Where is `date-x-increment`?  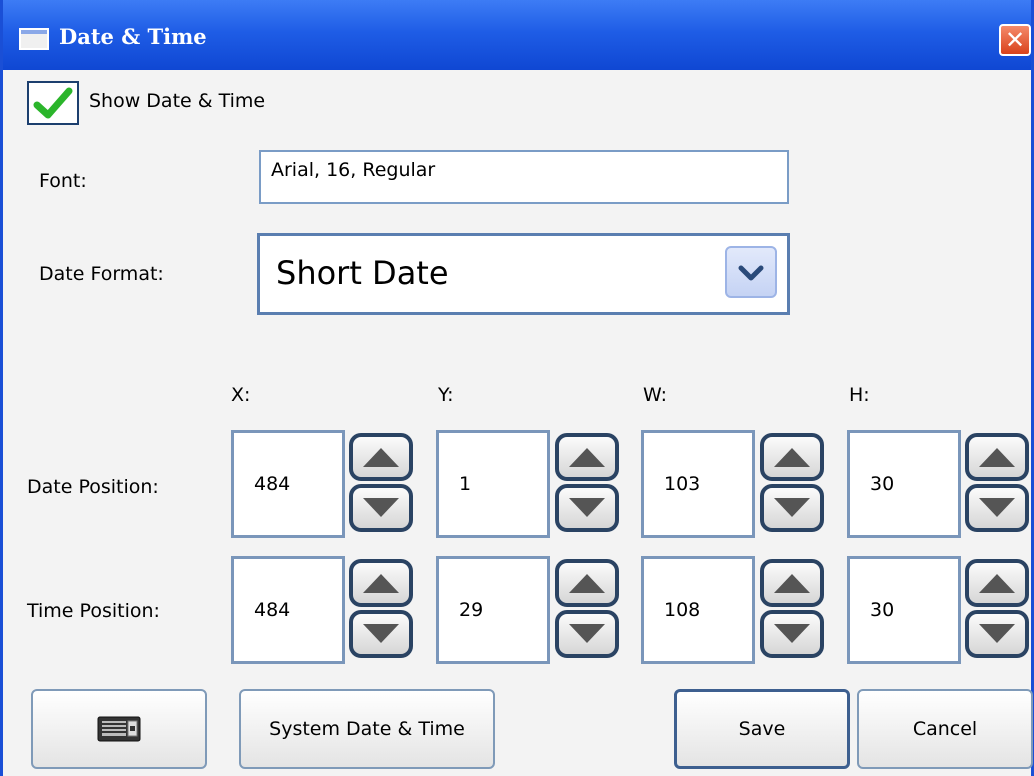
date-x-increment is located at coordinates (381, 457).